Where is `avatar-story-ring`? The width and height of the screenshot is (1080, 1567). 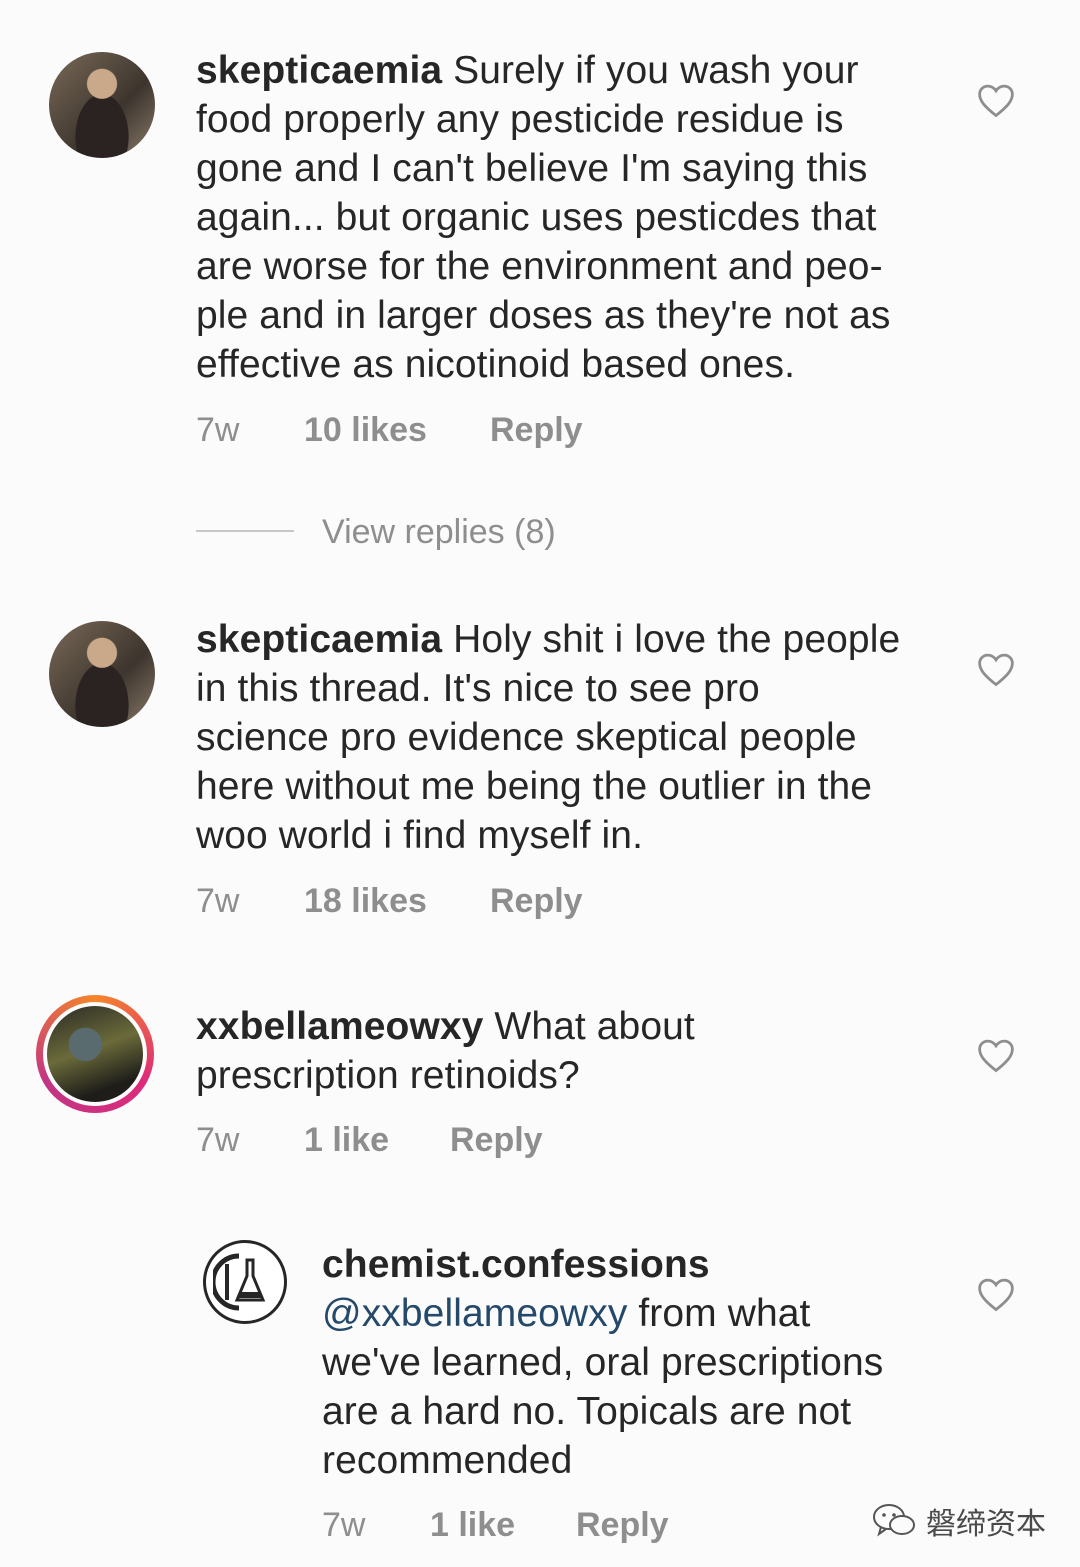 avatar-story-ring is located at coordinates (95, 1054).